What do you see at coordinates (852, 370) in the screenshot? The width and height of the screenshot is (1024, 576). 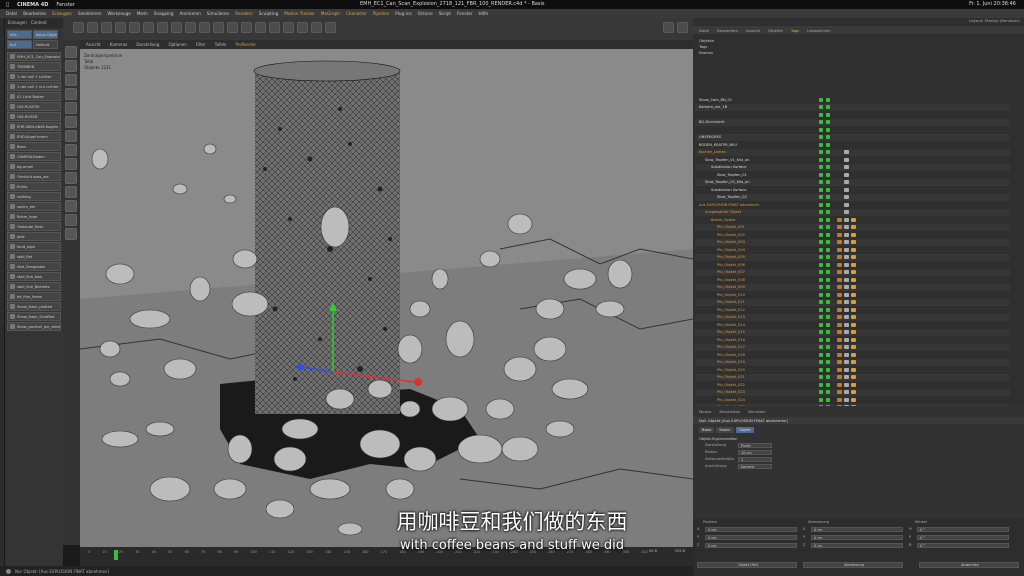 I see `object-row: Pfo_Objekt_020` at bounding box center [852, 370].